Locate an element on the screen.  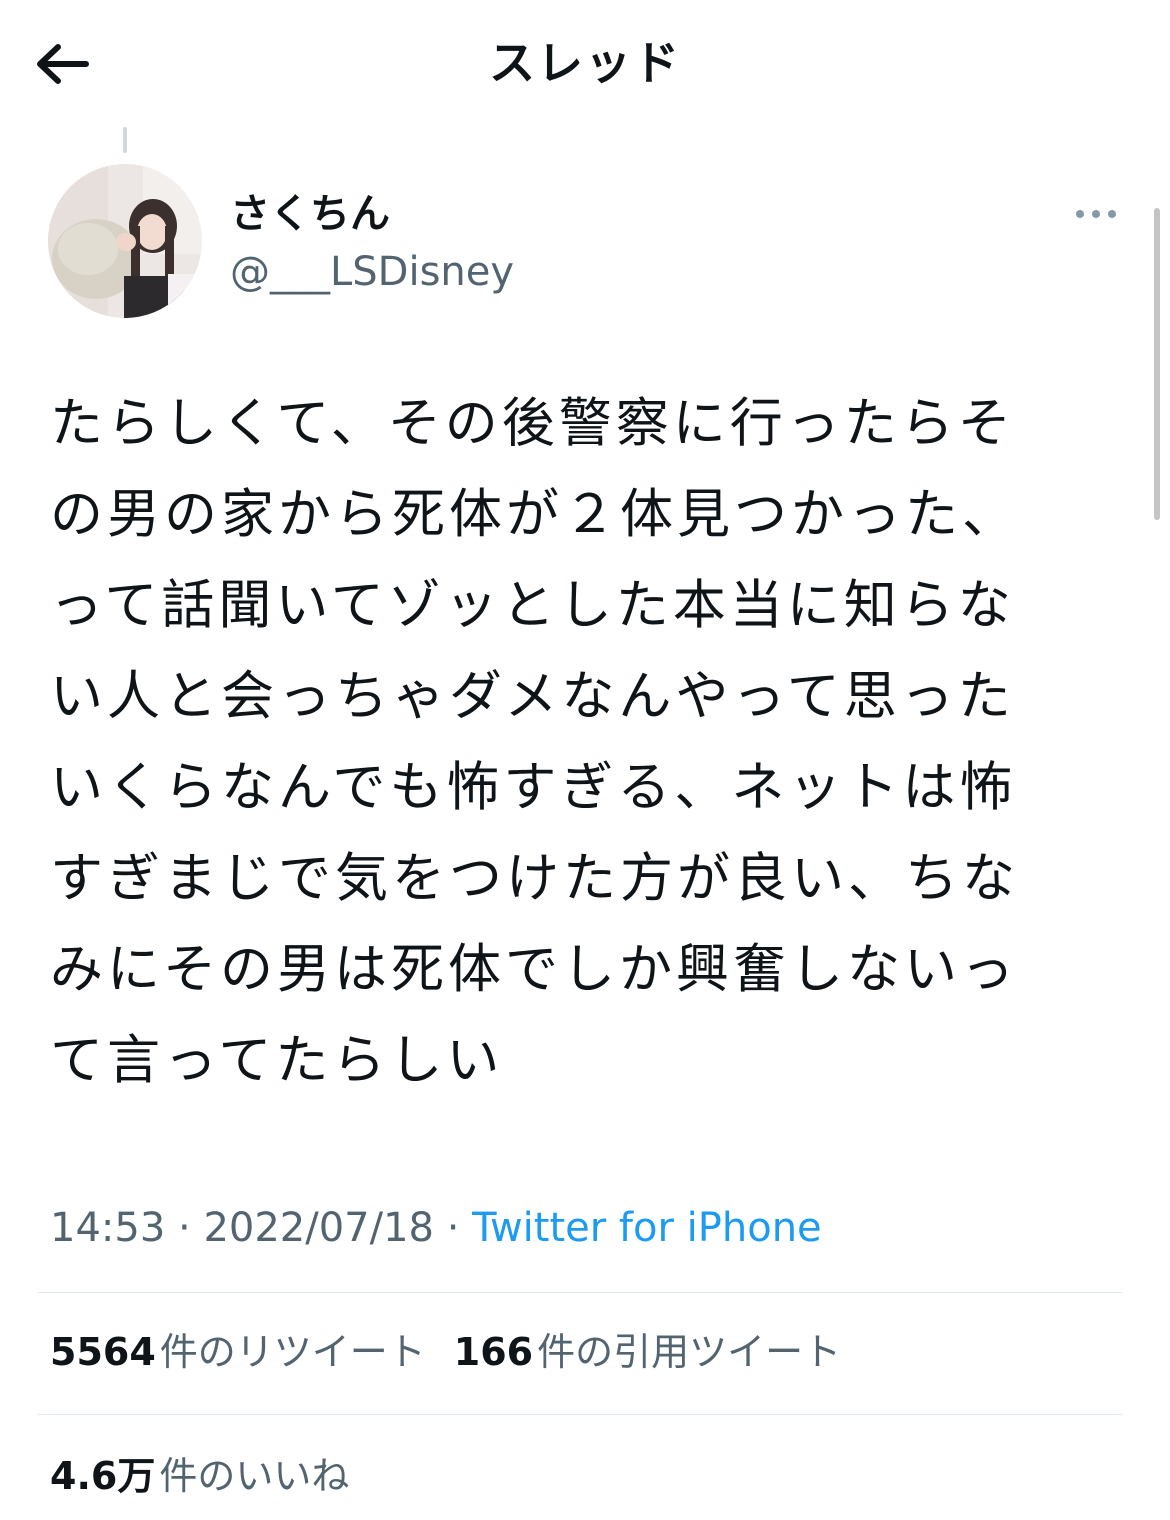
tweet-meta: 14:53 · 2022/07/18 · Twitter for iPhone is located at coordinates (436, 1228).